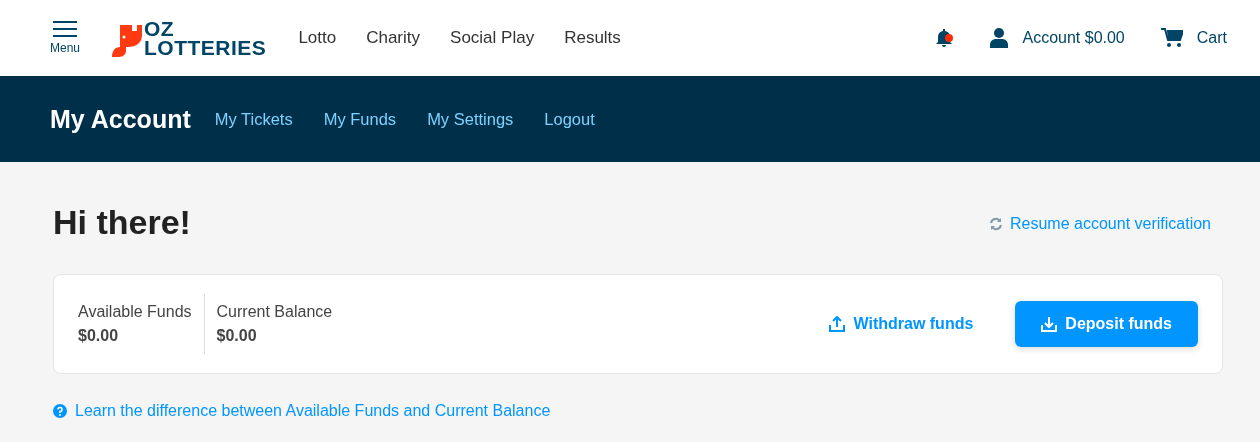  Describe the element at coordinates (393, 38) in the screenshot. I see `nav-link: Charity` at that location.